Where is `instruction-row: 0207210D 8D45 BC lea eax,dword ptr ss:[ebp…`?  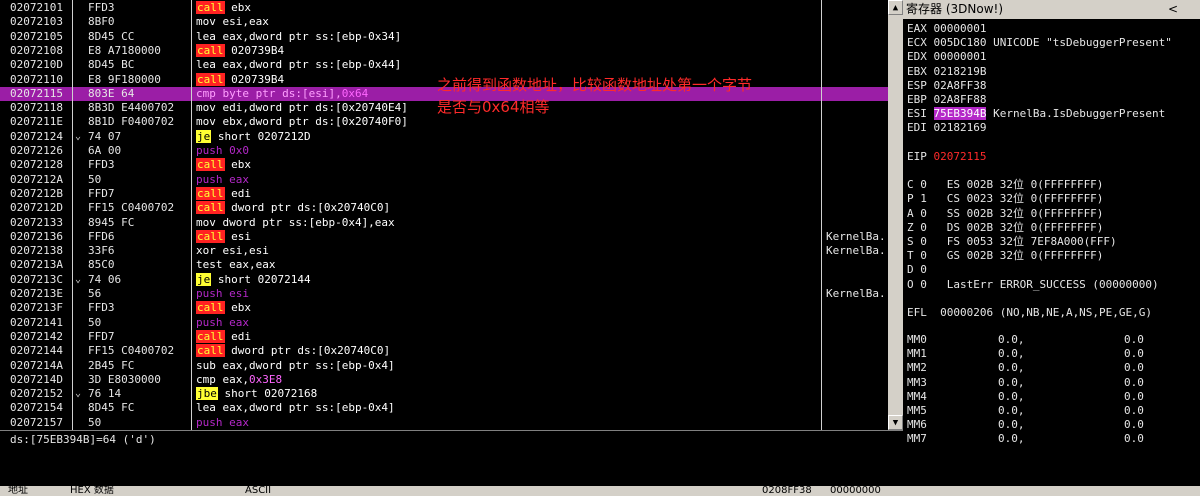
instruction-row: 0207210D 8D45 BC lea eax,dword ptr ss:[ebp… is located at coordinates (444, 65).